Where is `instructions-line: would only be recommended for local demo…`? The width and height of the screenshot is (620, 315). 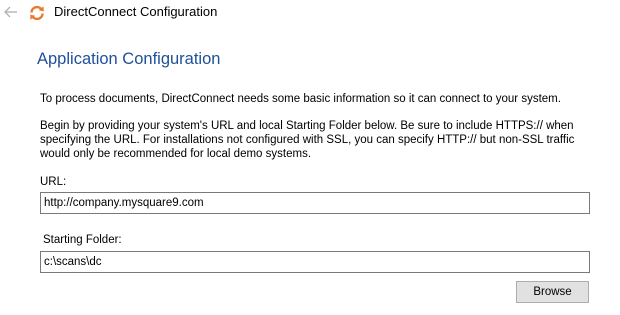
instructions-line: would only be recommended for local demo… is located at coordinates (176, 154).